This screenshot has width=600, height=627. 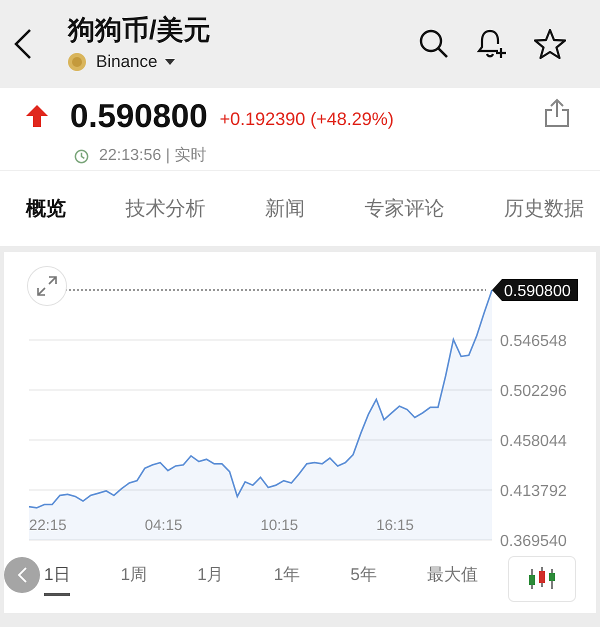 What do you see at coordinates (139, 116) in the screenshot?
I see `price: 0.590800` at bounding box center [139, 116].